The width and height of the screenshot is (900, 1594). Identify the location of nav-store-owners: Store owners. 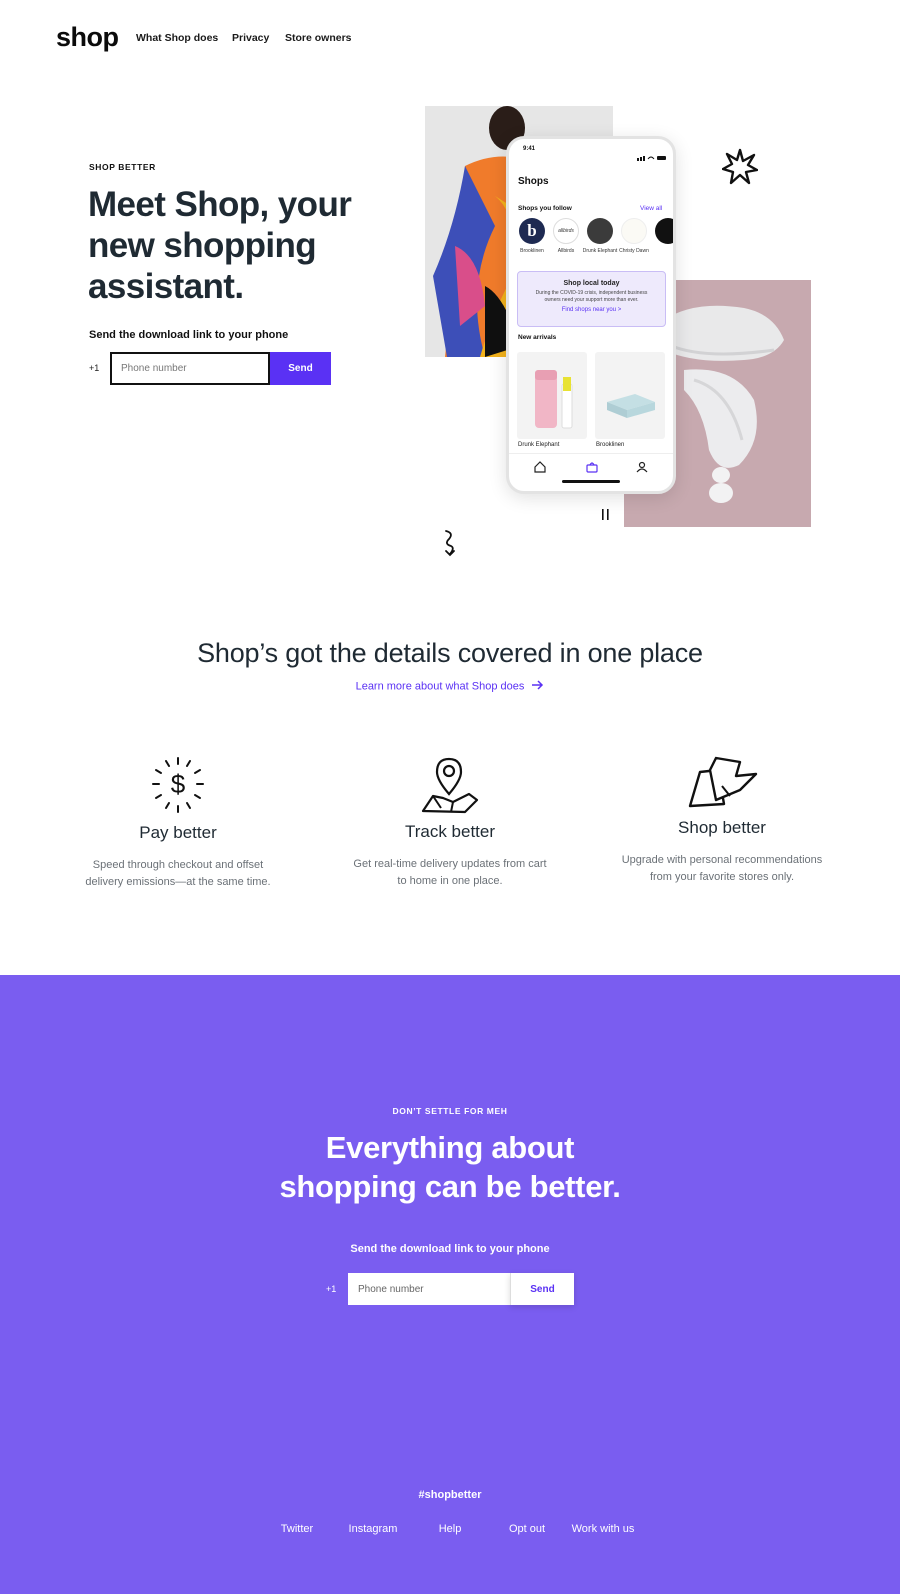
(318, 38).